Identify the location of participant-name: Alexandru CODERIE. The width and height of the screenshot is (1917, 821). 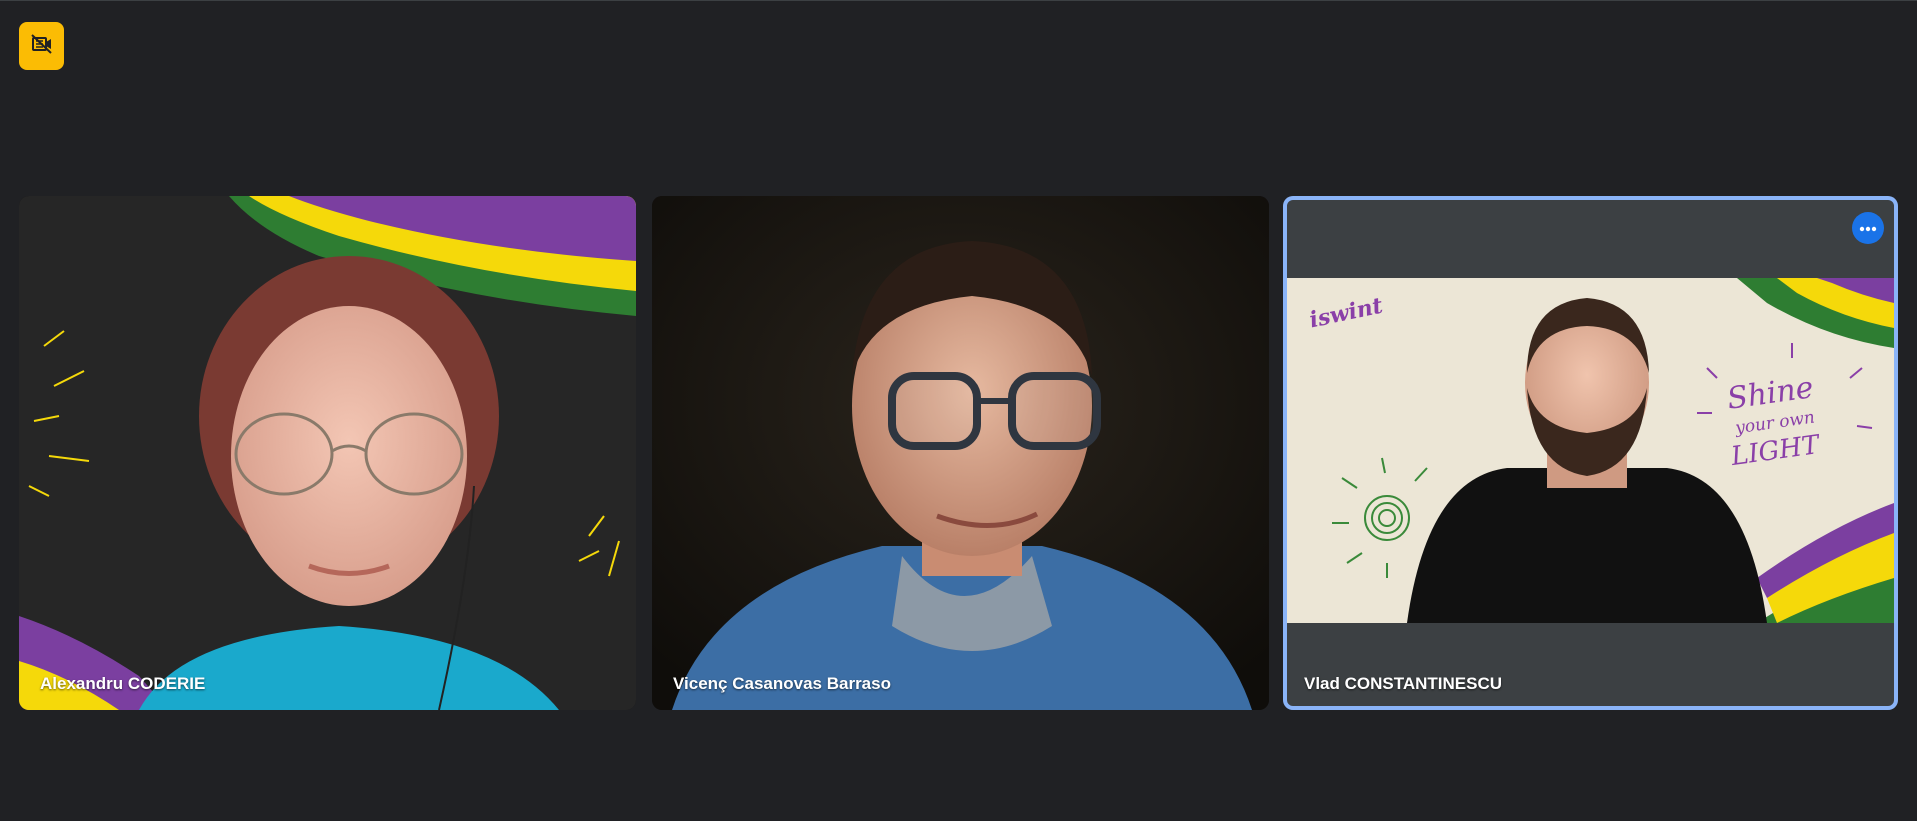
(123, 683).